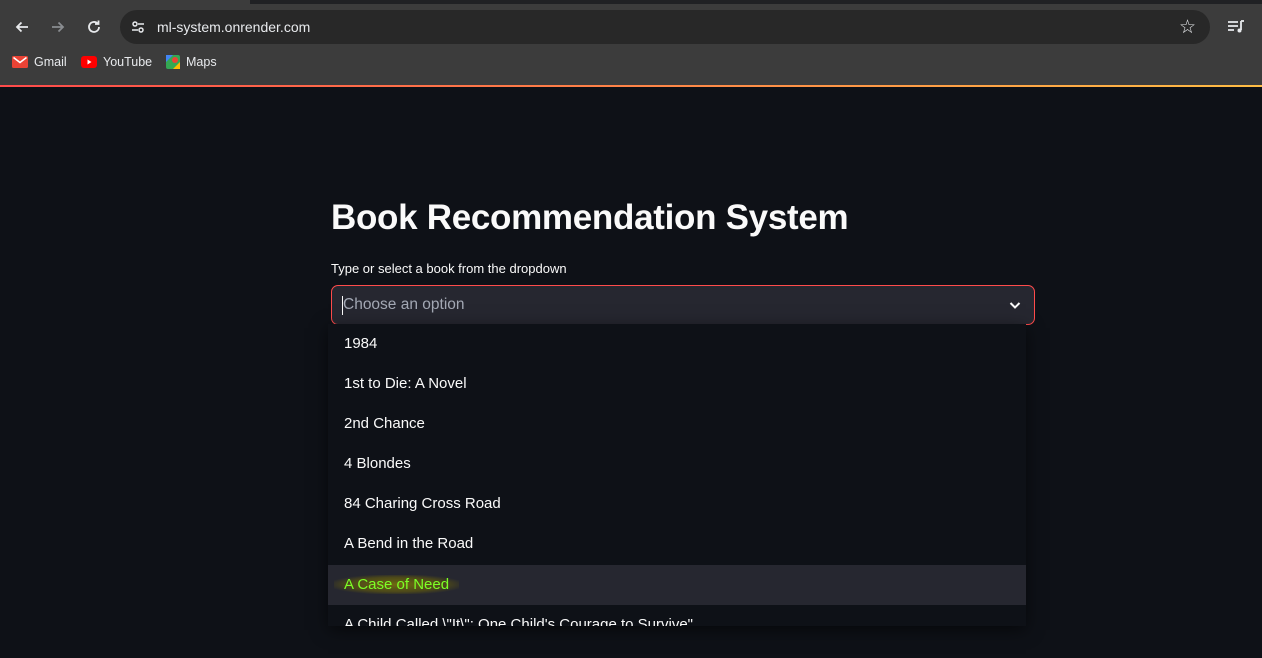  I want to click on app-header-decoration, so click(631, 86).